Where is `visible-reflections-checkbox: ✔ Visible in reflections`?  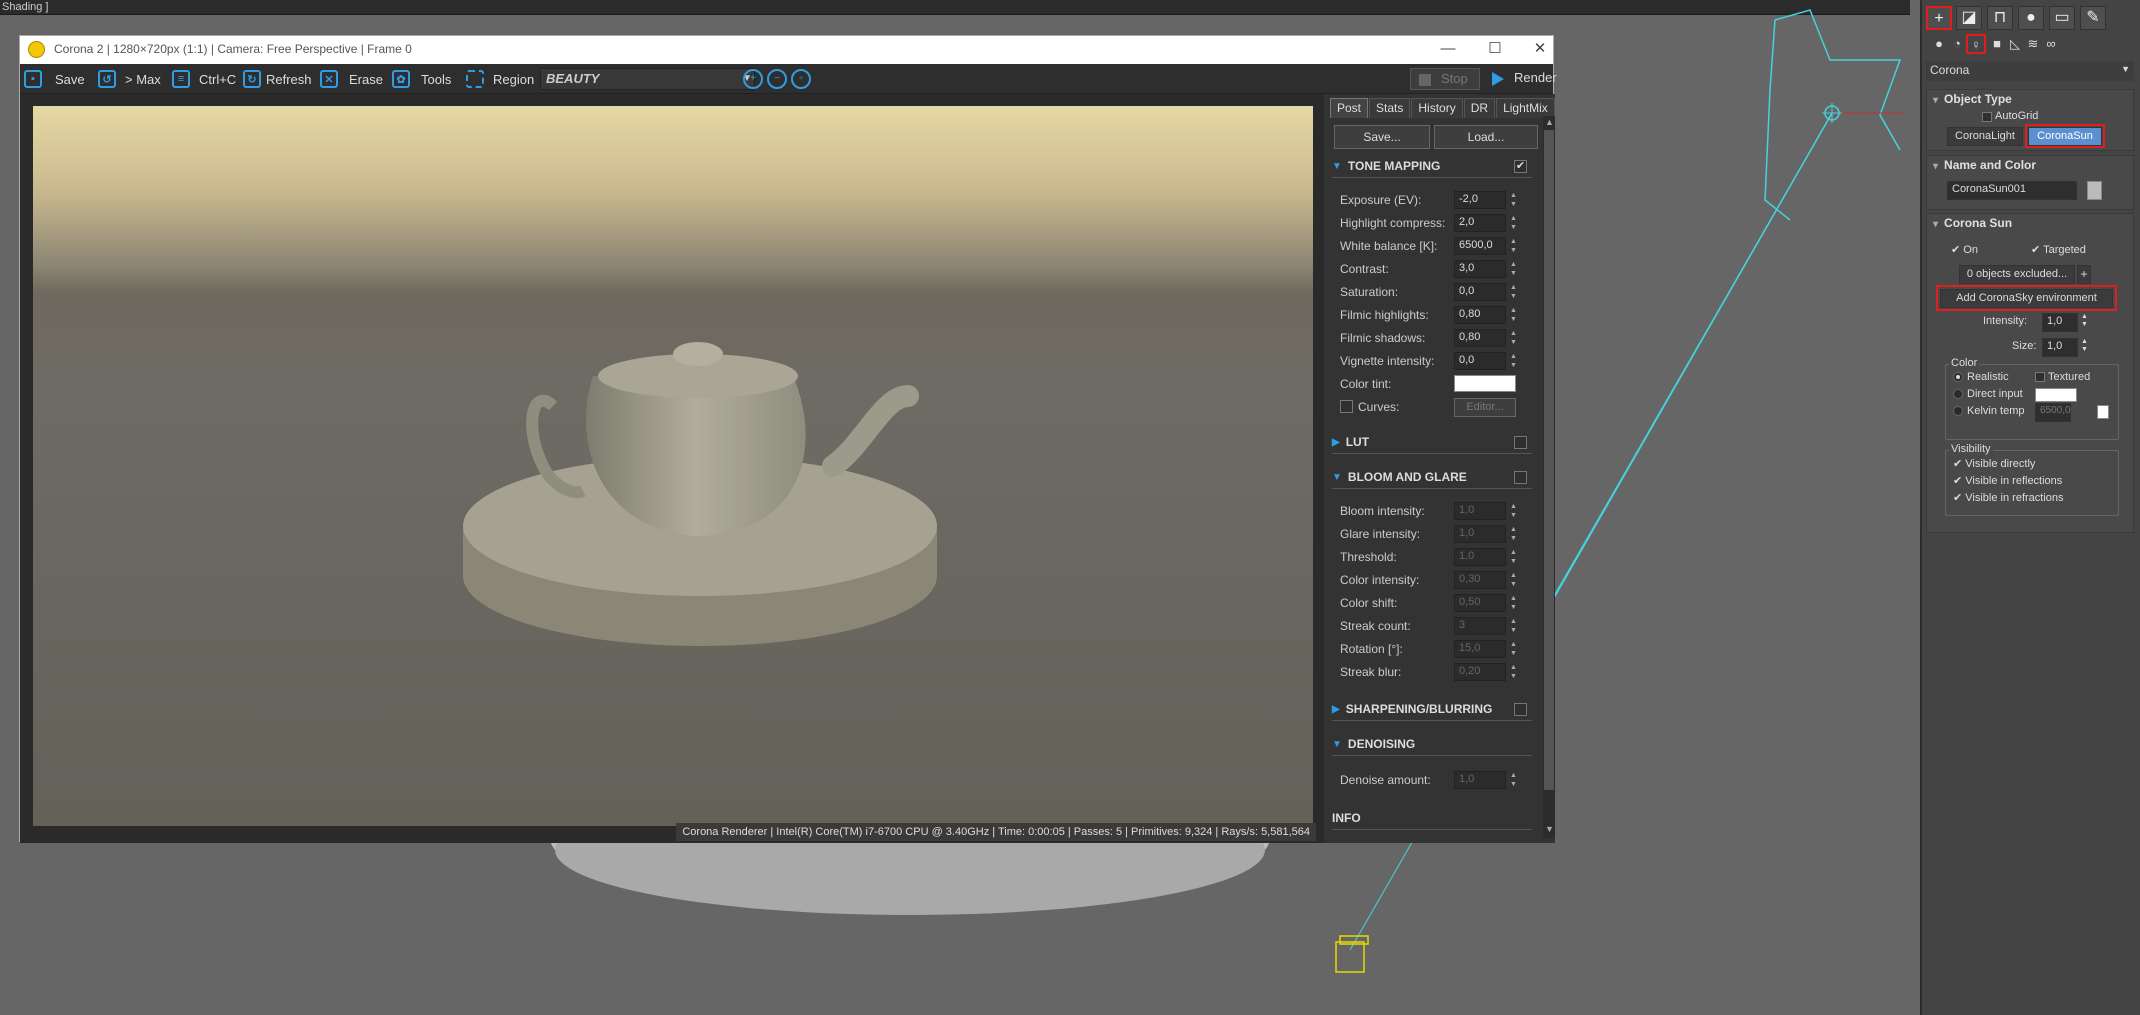 visible-reflections-checkbox: ✔ Visible in reflections is located at coordinates (2007, 480).